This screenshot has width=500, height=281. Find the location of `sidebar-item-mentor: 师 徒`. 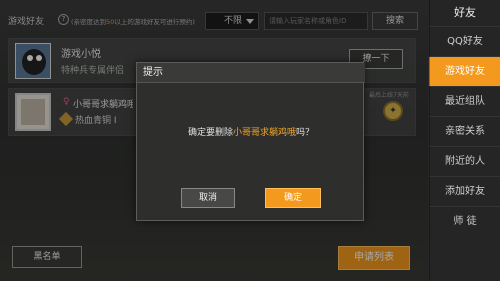

sidebar-item-mentor: 师 徒 is located at coordinates (464, 221).